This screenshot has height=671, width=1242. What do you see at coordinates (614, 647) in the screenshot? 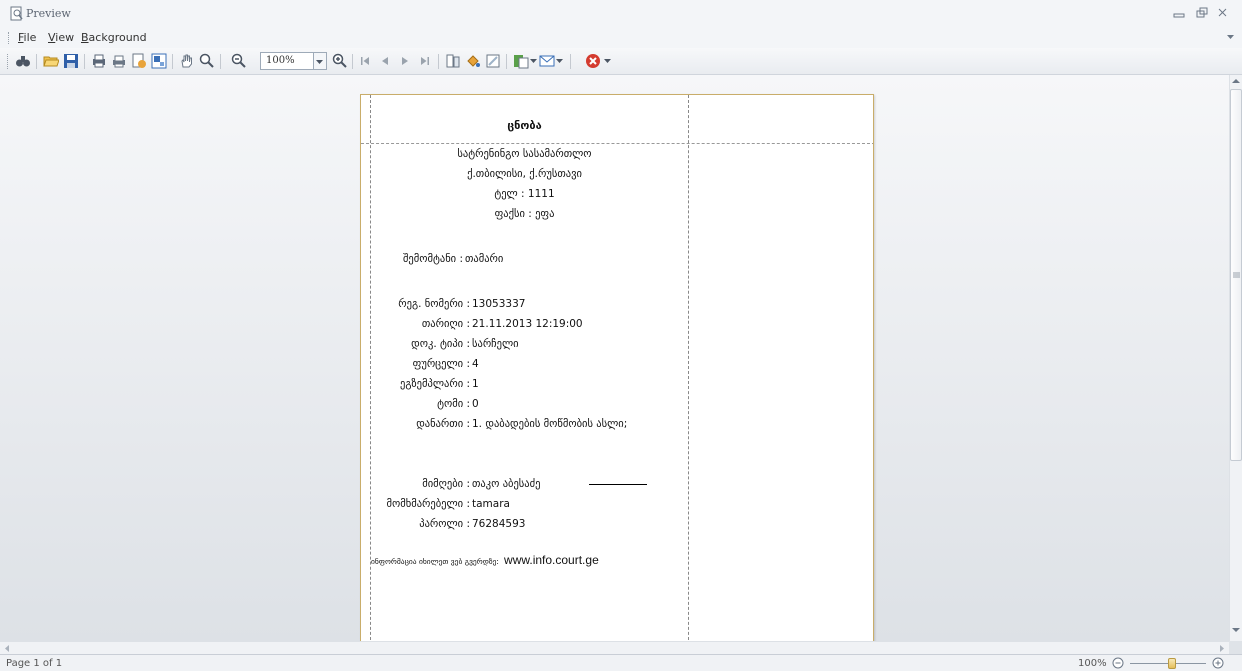
I see `horizontal-scrollbar` at bounding box center [614, 647].